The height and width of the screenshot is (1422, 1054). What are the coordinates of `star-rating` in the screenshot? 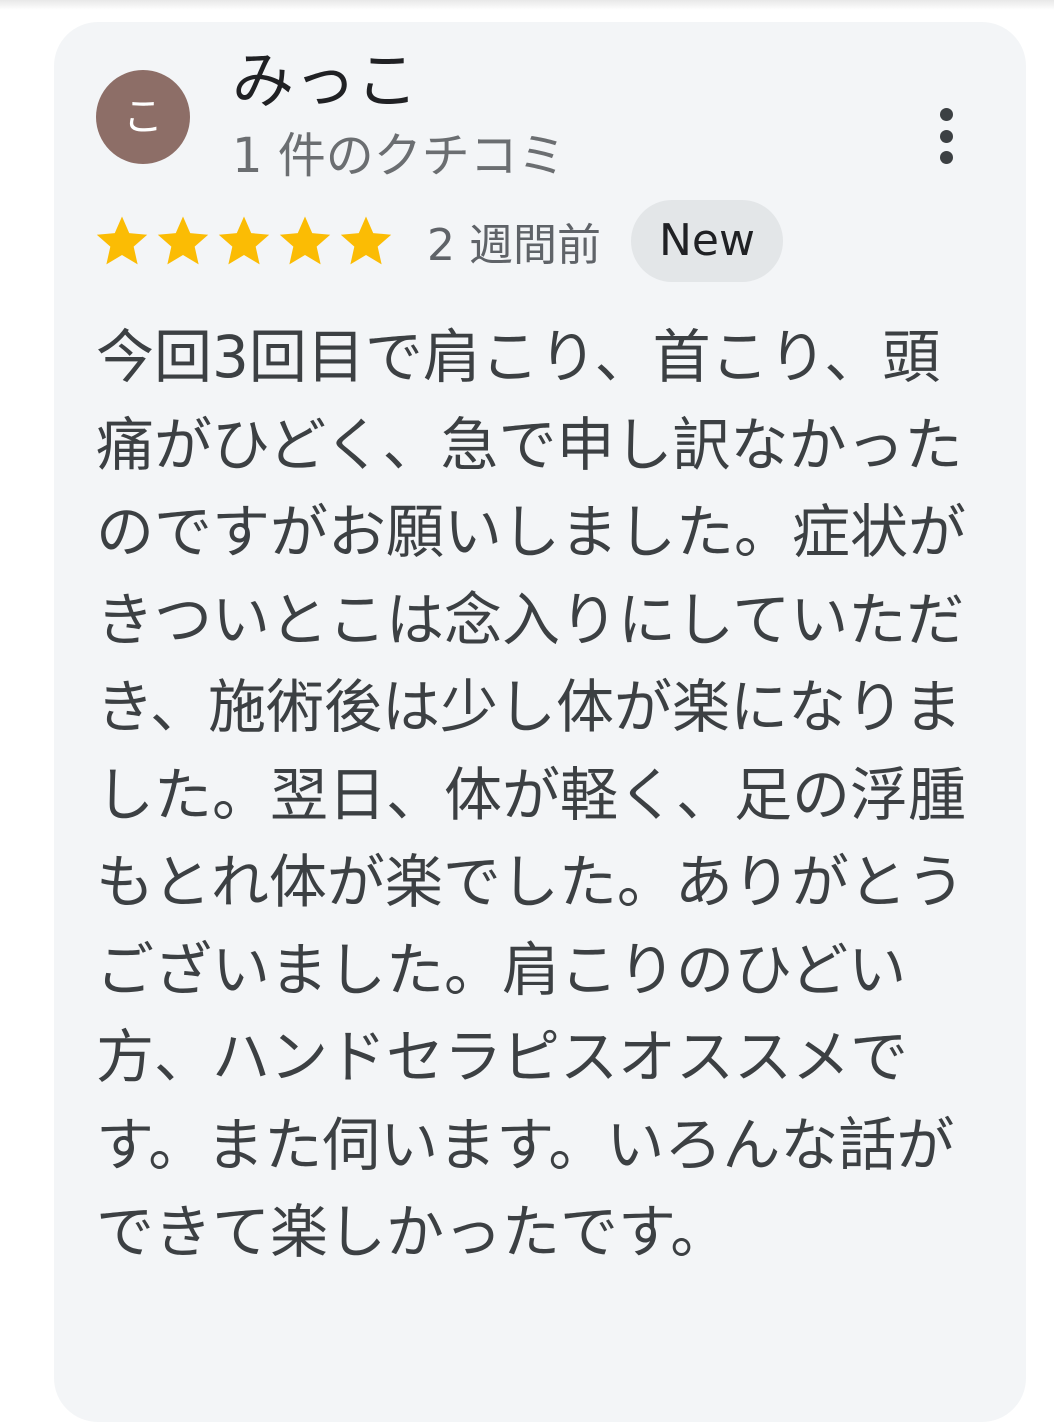 It's located at (246, 241).